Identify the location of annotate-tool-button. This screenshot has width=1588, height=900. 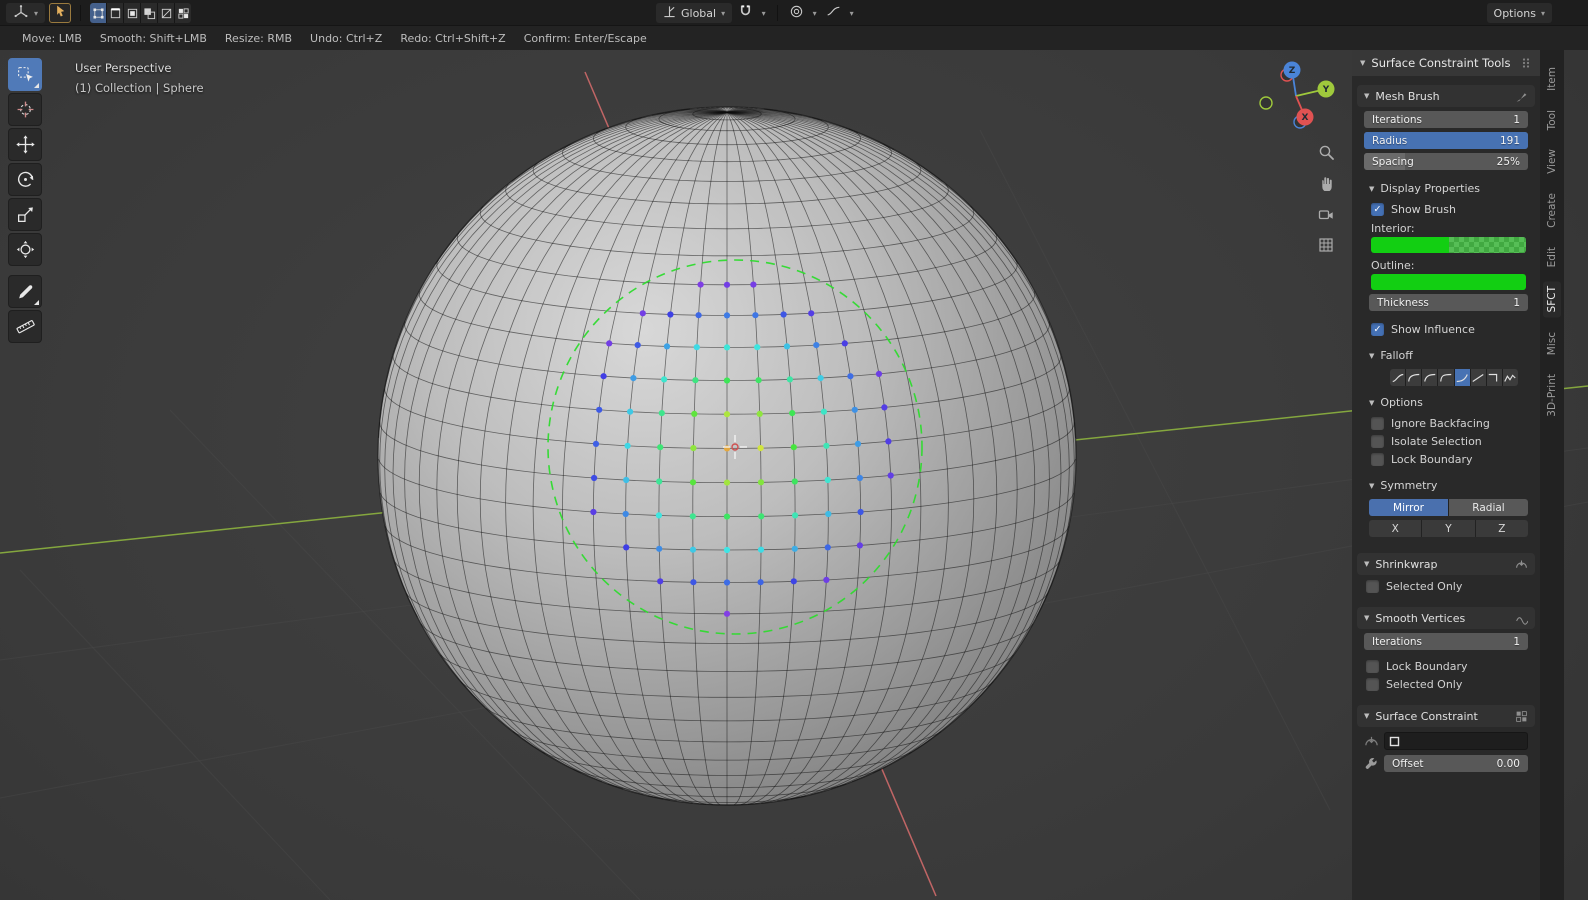
(25, 291).